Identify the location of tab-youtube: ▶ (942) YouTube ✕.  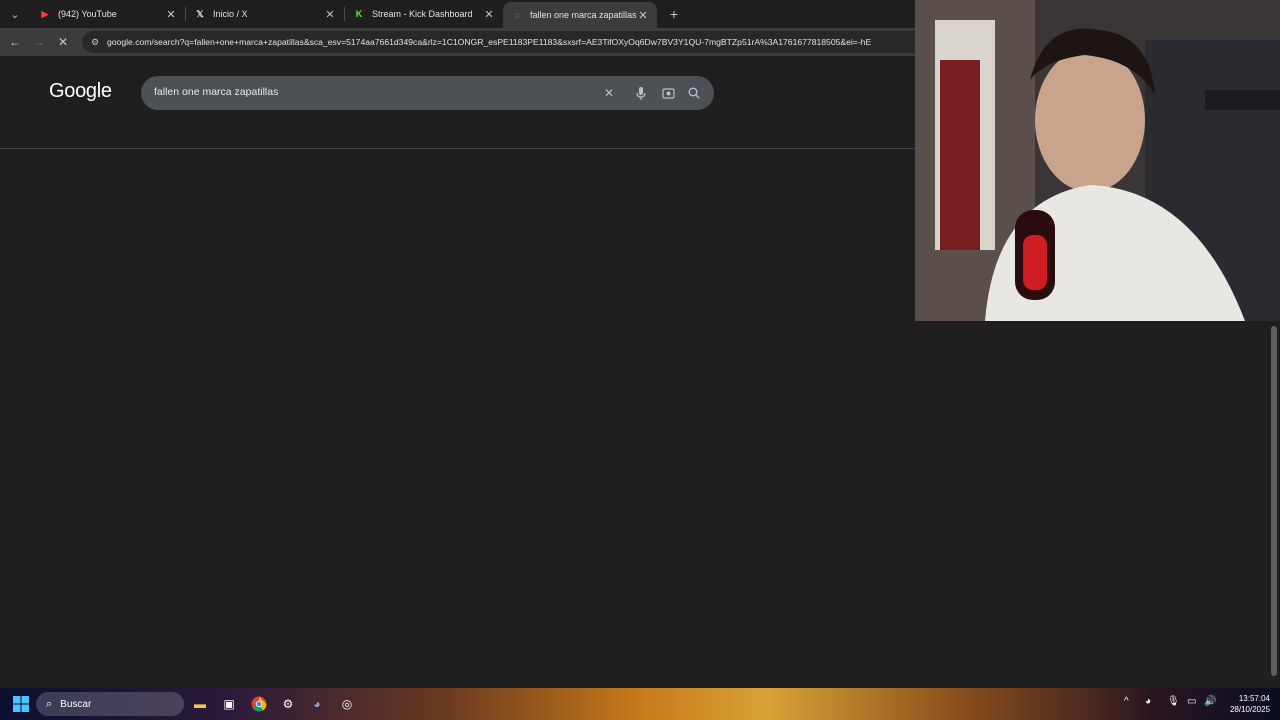
(108, 14).